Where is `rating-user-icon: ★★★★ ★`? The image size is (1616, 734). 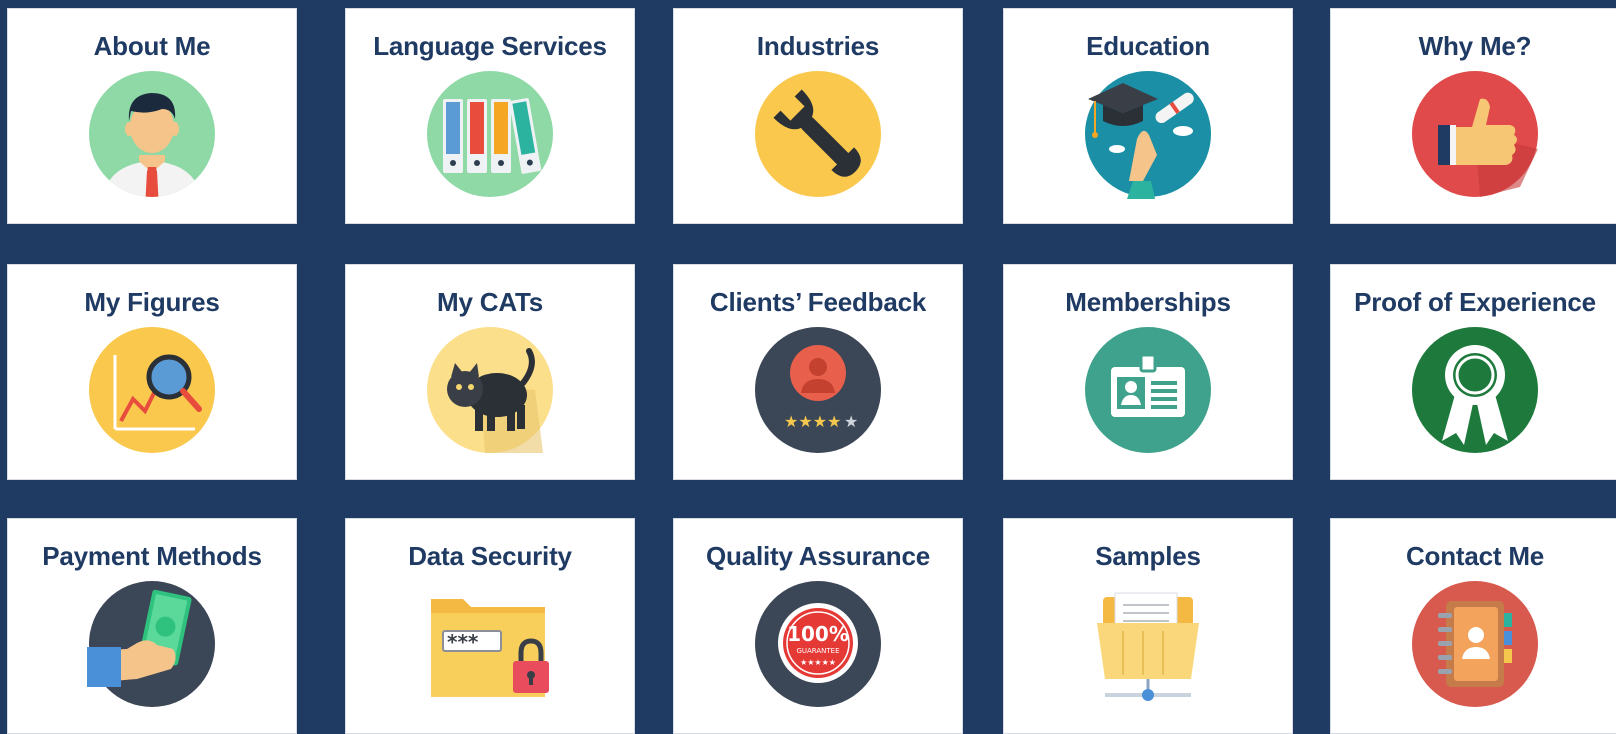 rating-user-icon: ★★★★ ★ is located at coordinates (818, 390).